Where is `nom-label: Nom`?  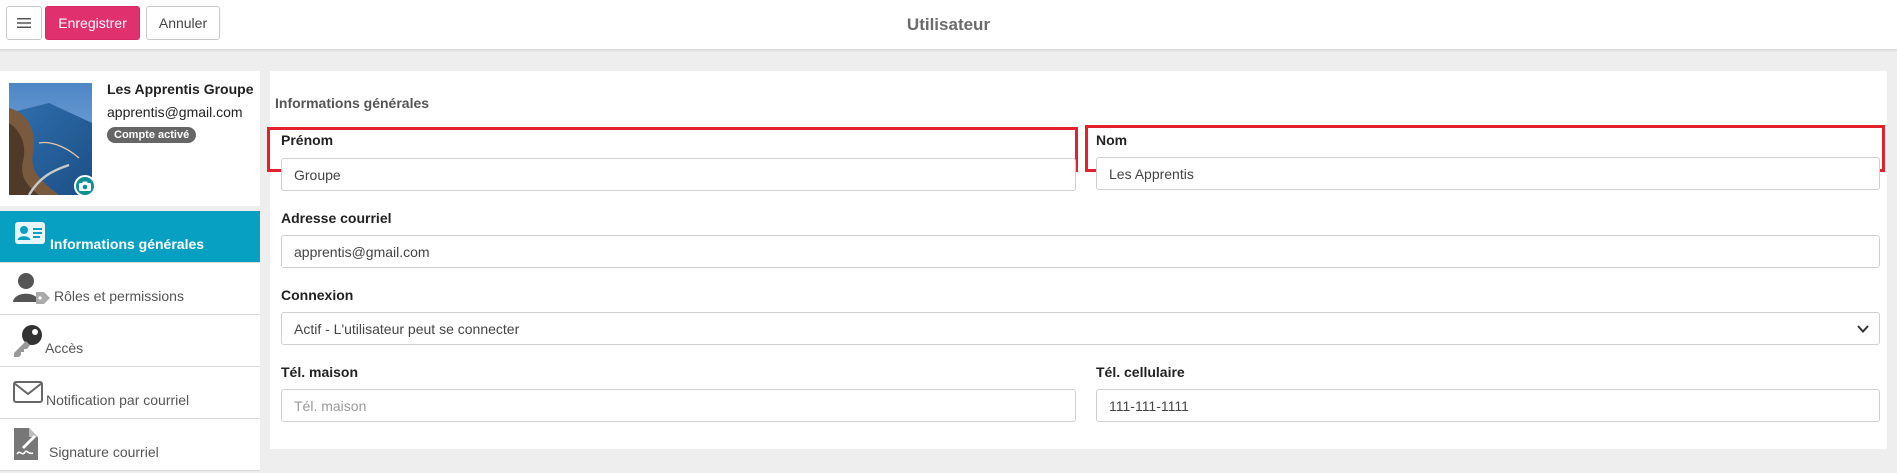
nom-label: Nom is located at coordinates (1112, 140).